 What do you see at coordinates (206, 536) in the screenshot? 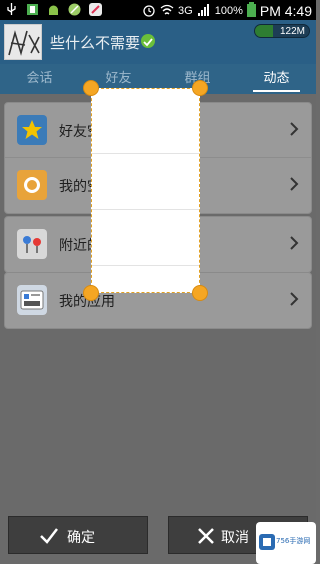
I see `close-icon` at bounding box center [206, 536].